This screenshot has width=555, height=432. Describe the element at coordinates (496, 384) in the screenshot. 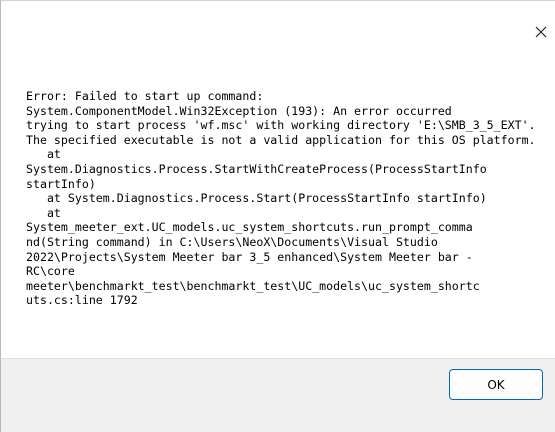

I see `ok-button: OK` at that location.